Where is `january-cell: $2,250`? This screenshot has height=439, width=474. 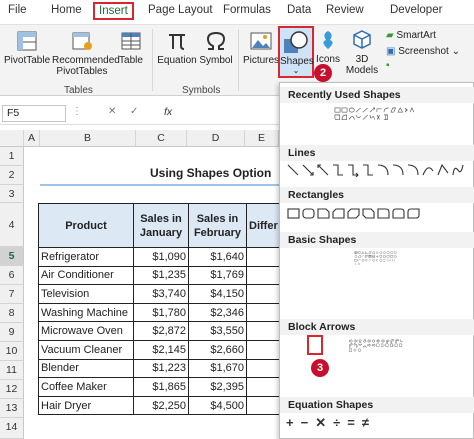 january-cell: $2,250 is located at coordinates (161, 405).